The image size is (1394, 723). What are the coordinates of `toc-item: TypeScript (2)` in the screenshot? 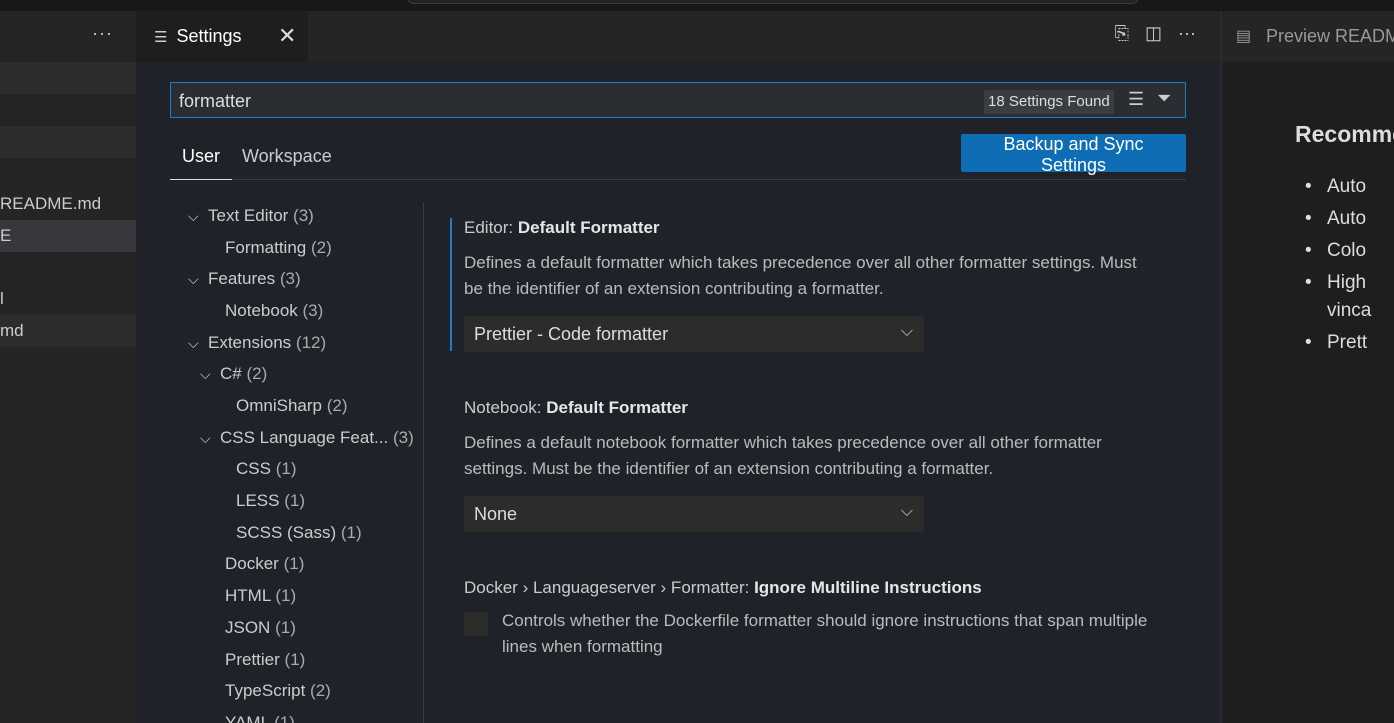 It's located at (278, 691).